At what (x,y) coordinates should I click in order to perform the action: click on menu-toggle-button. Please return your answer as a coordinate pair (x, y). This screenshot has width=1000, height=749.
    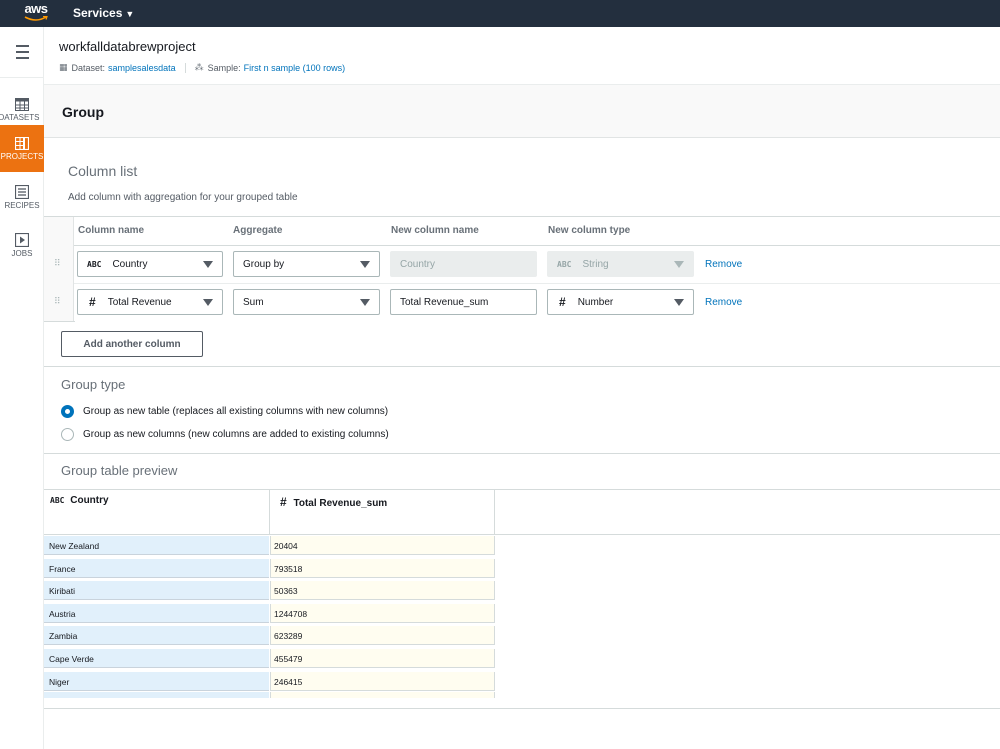
    Looking at the image, I should click on (22, 52).